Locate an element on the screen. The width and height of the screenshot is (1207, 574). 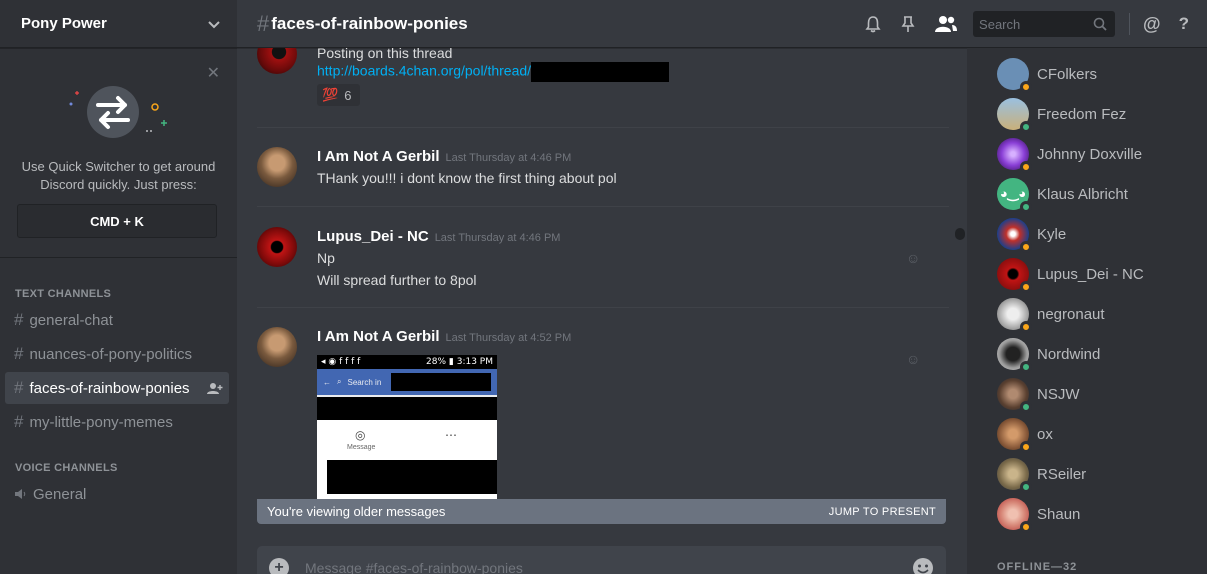
text-channels-category: TEXT CHANNELS is located at coordinates (118, 294).